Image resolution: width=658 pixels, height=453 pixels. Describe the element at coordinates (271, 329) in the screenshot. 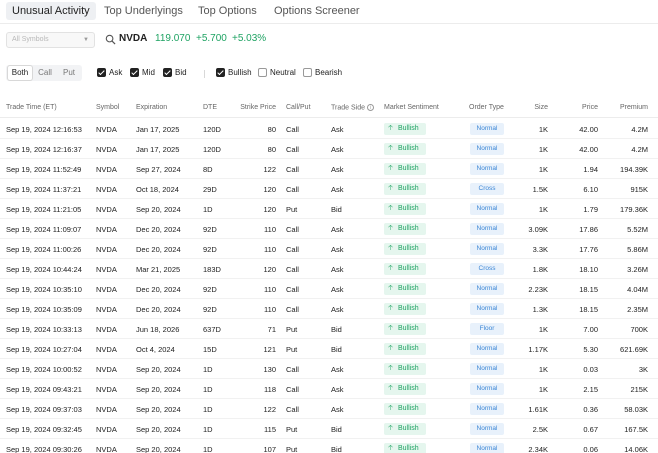

I see `cell-strike: 71` at that location.